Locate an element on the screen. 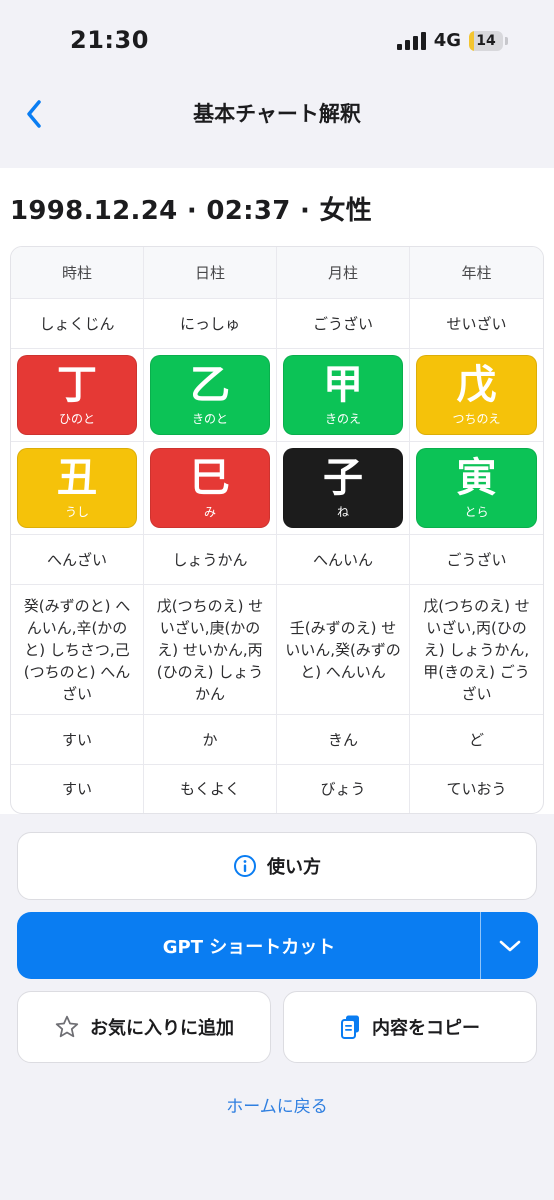 This screenshot has width=554, height=1200. copy-content-label: 内容をコピー is located at coordinates (426, 1028).